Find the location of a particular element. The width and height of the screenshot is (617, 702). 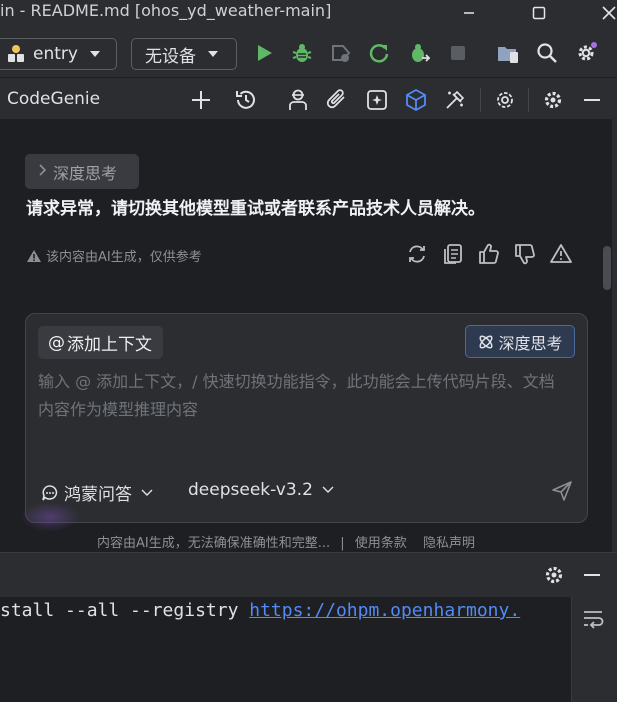

agent-button is located at coordinates (298, 100).